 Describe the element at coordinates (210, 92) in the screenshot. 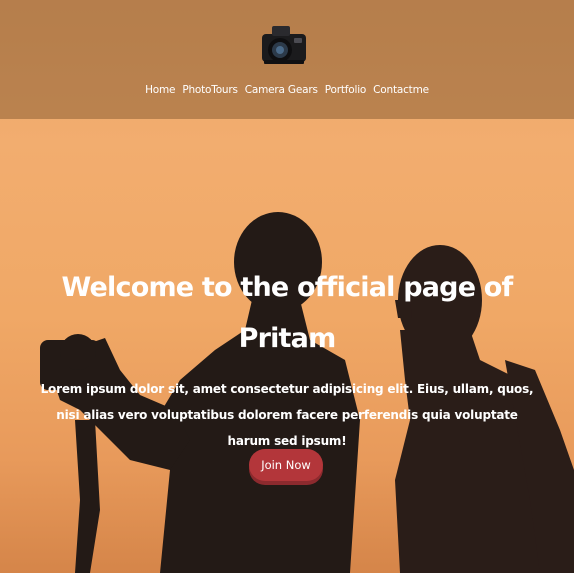

I see `nav-phototours: PhotoTours` at that location.